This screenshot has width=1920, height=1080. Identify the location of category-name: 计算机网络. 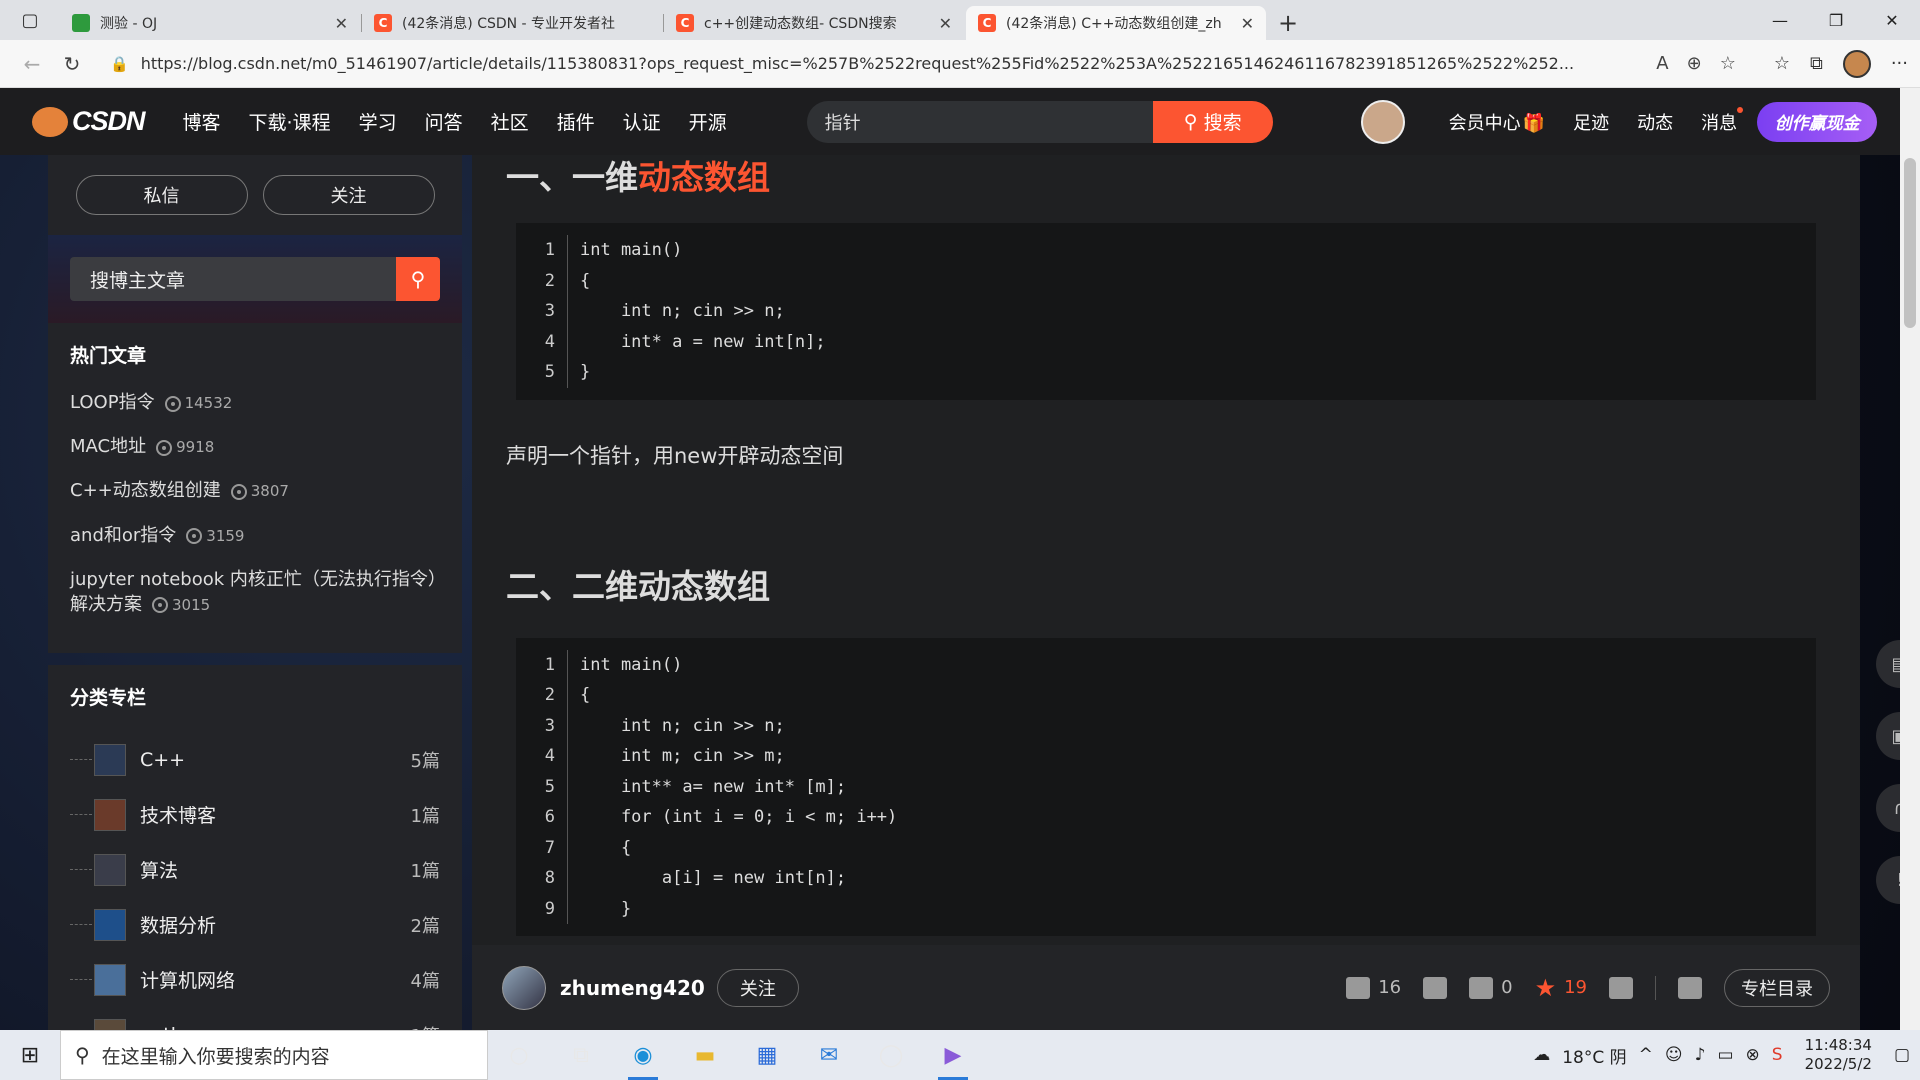
(275, 979).